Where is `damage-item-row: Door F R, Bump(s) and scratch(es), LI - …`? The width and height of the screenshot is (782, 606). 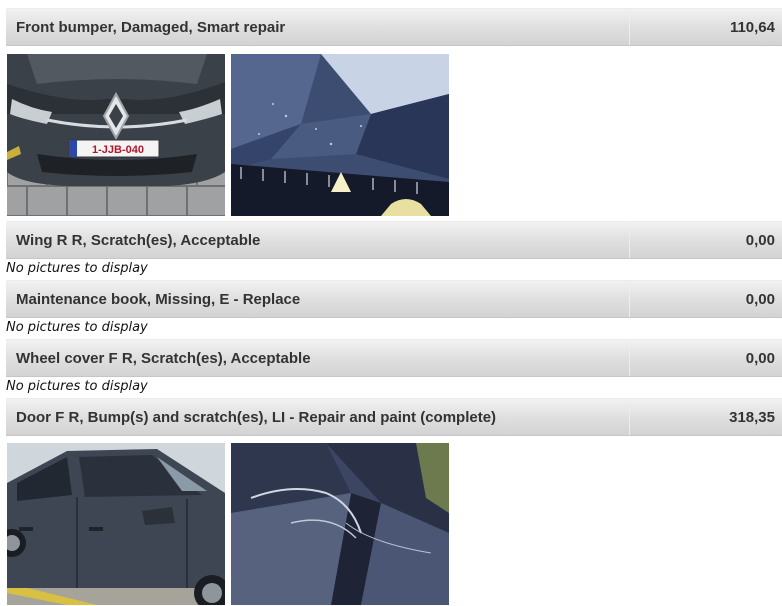 damage-item-row: Door F R, Bump(s) and scratch(es), LI - … is located at coordinates (394, 417).